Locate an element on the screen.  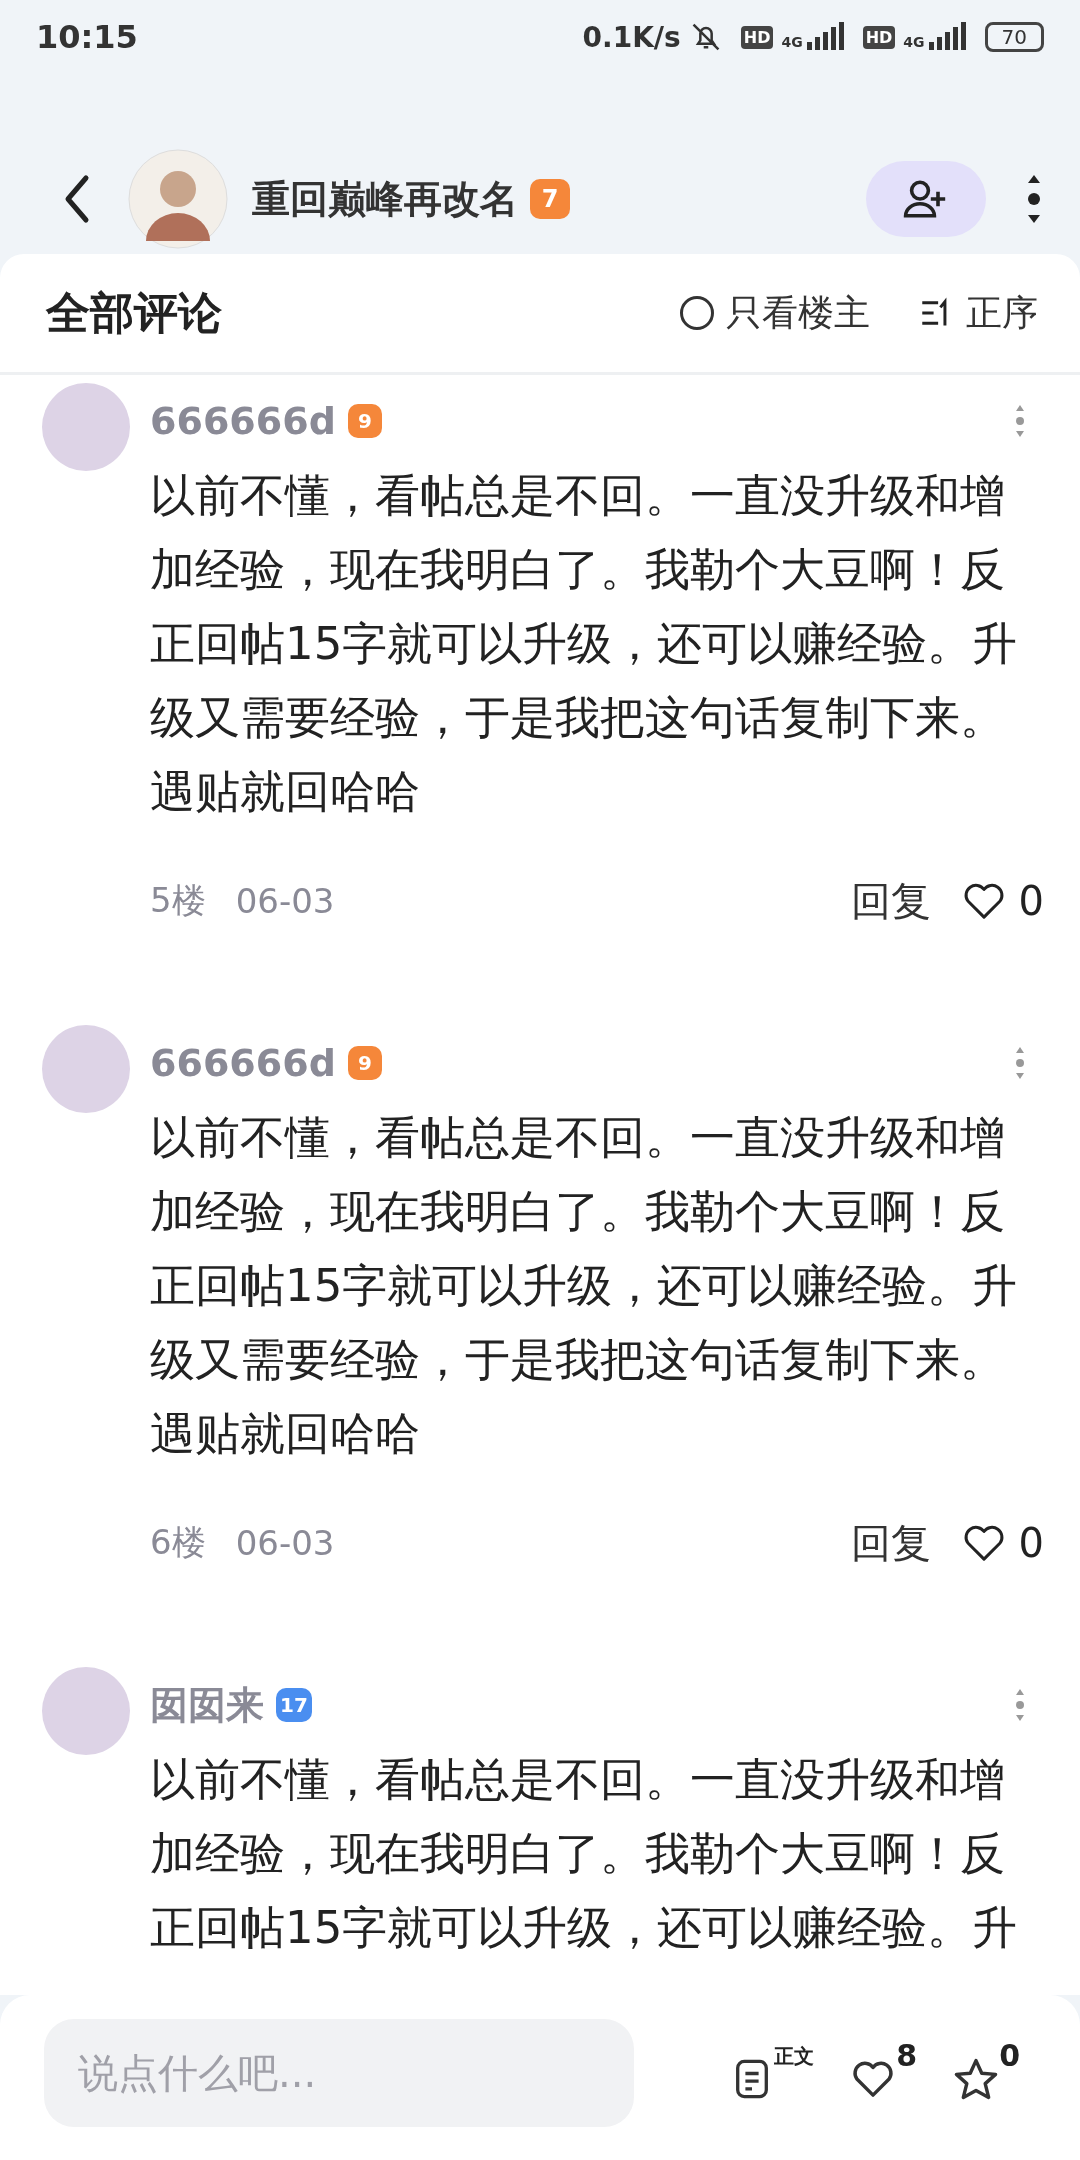
level-badge: 7 is located at coordinates (550, 199).